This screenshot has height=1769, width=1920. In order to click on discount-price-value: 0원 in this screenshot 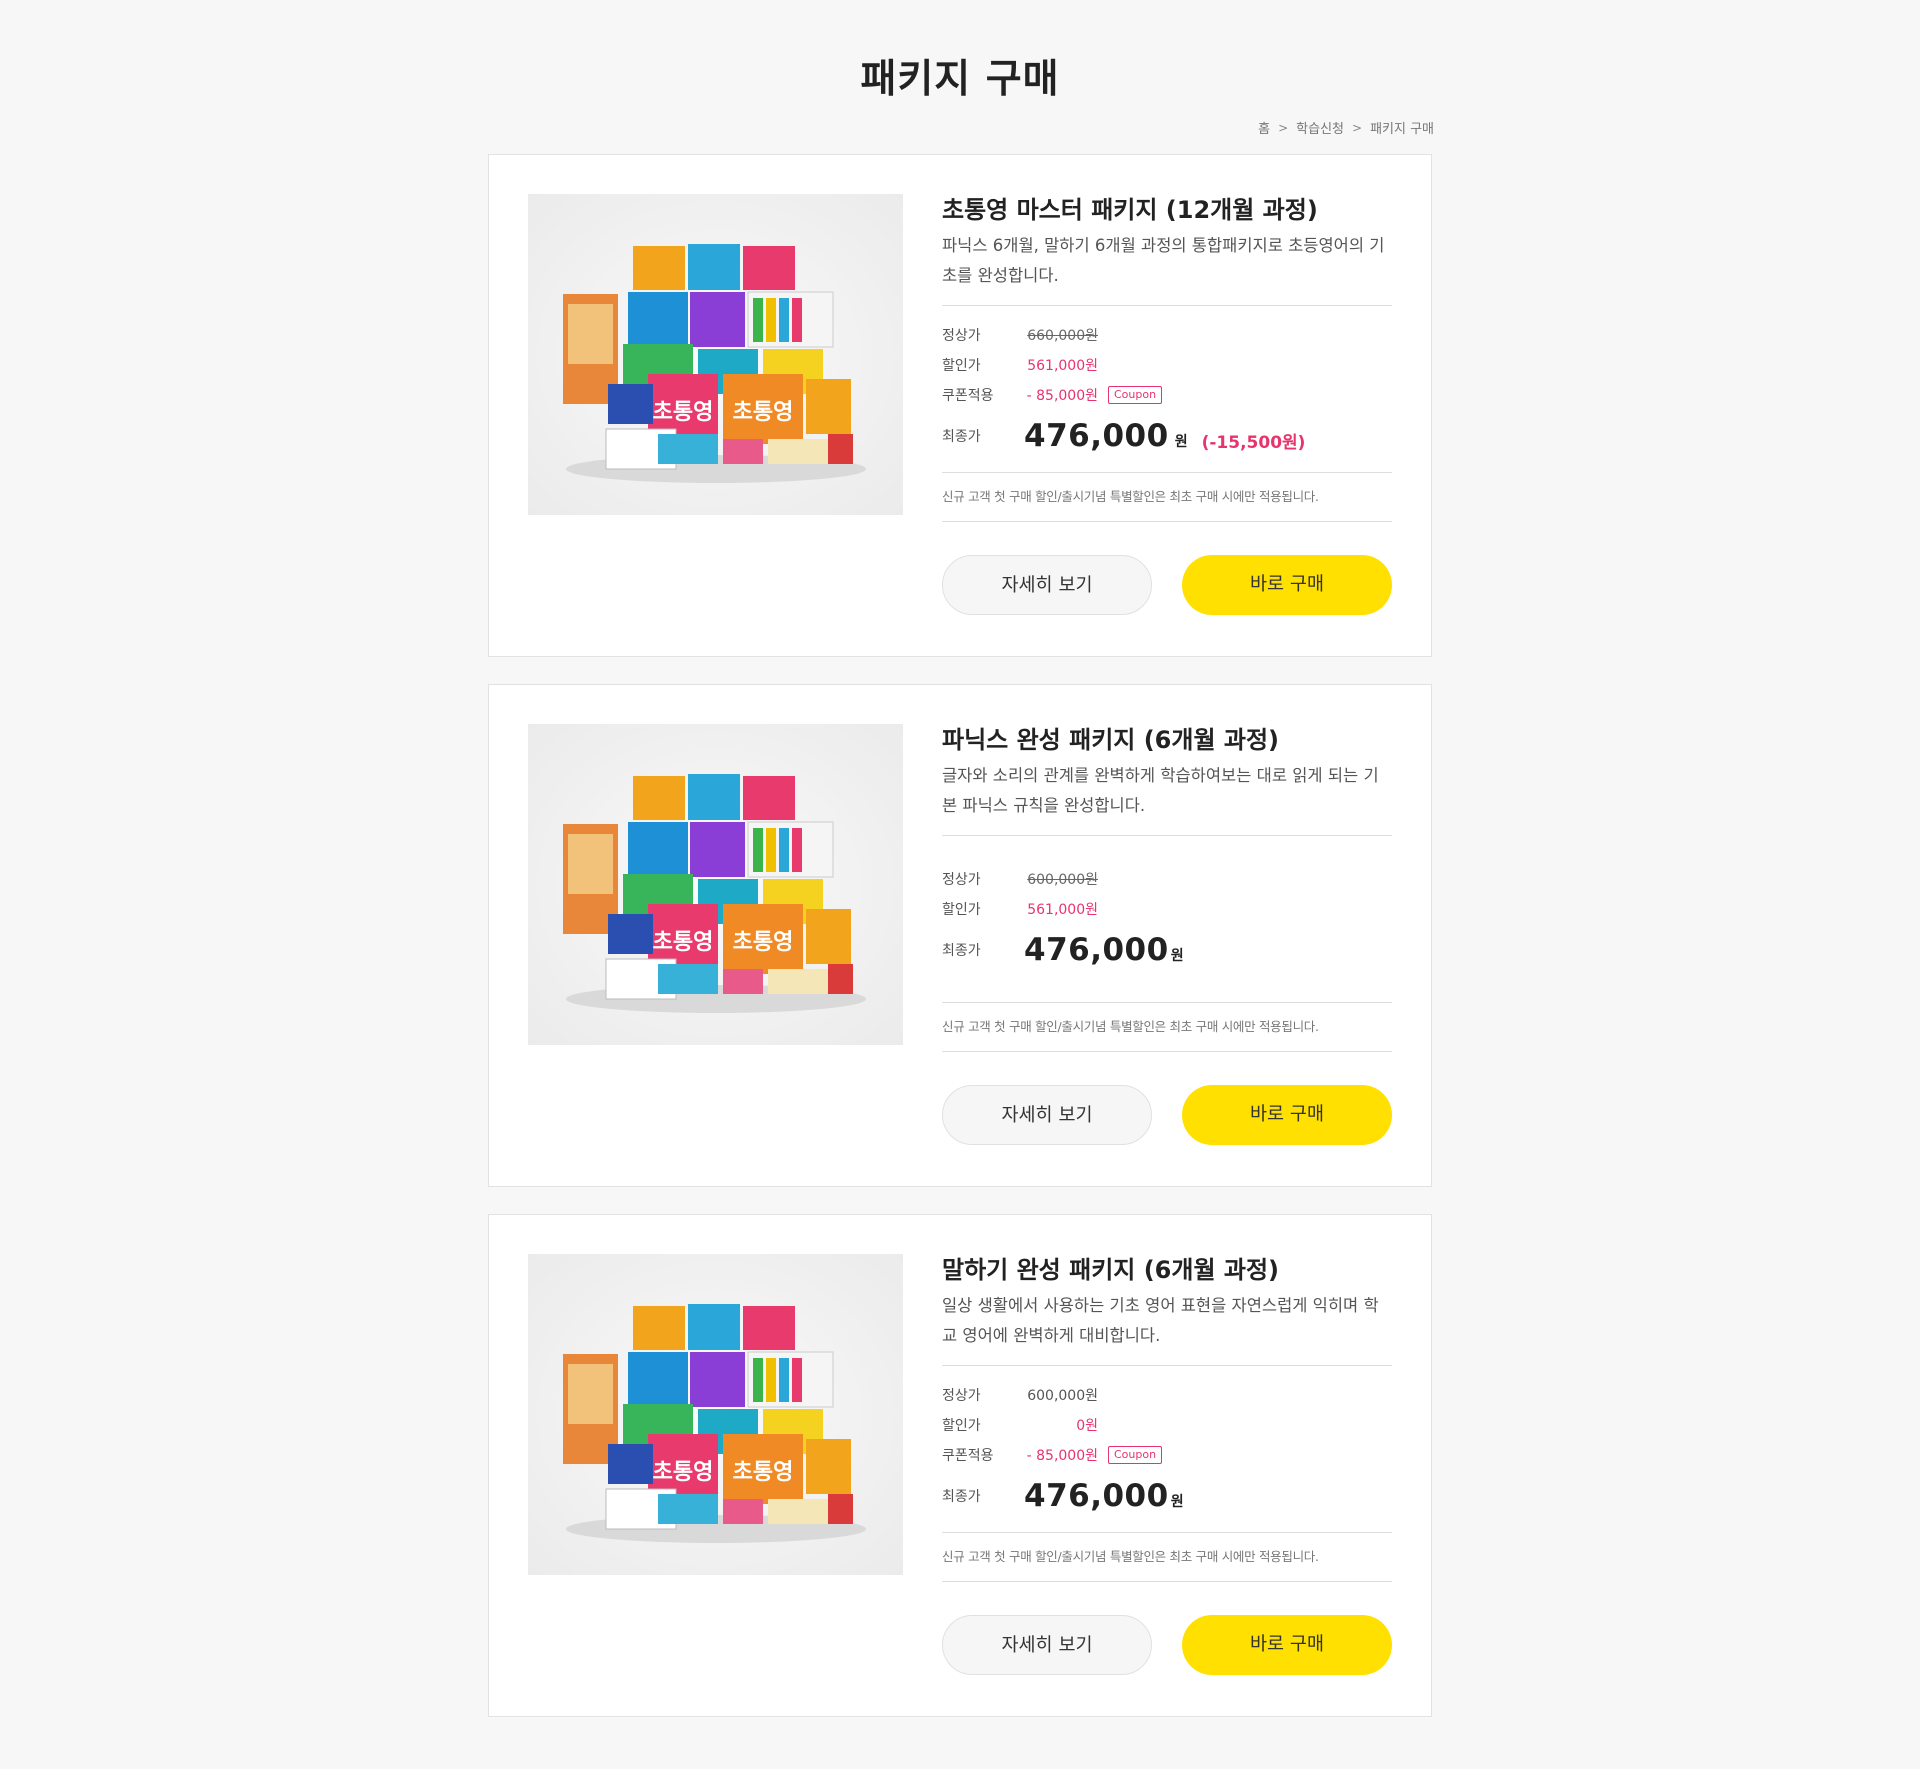, I will do `click(1087, 1426)`.